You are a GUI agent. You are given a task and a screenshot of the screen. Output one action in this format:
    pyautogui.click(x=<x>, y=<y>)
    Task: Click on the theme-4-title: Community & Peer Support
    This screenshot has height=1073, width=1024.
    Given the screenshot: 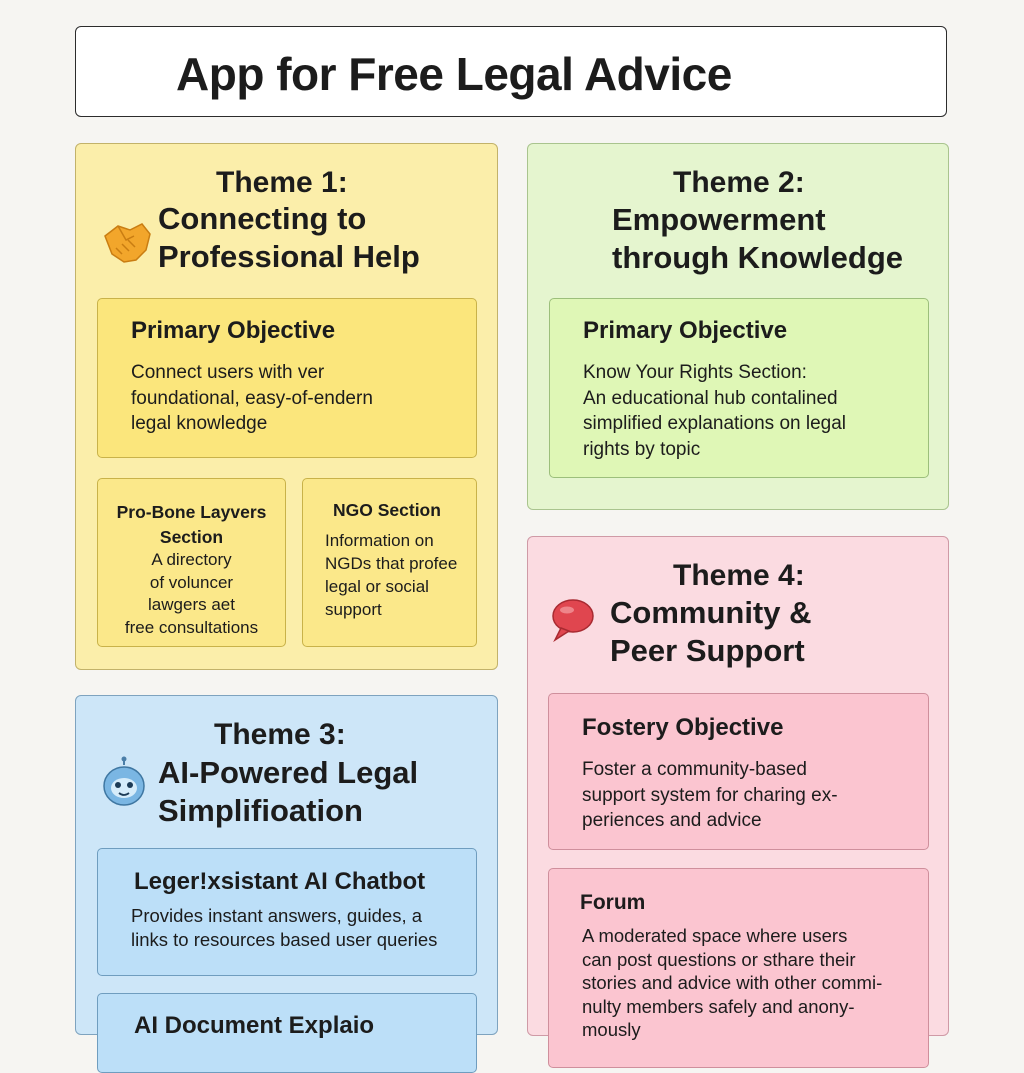 What is the action you would take?
    pyautogui.click(x=711, y=632)
    